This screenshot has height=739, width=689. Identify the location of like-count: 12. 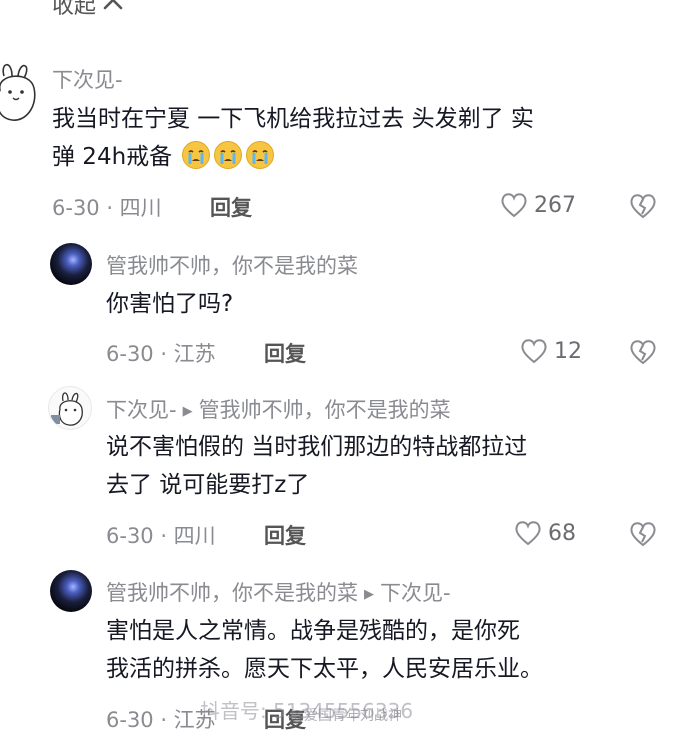
(568, 351).